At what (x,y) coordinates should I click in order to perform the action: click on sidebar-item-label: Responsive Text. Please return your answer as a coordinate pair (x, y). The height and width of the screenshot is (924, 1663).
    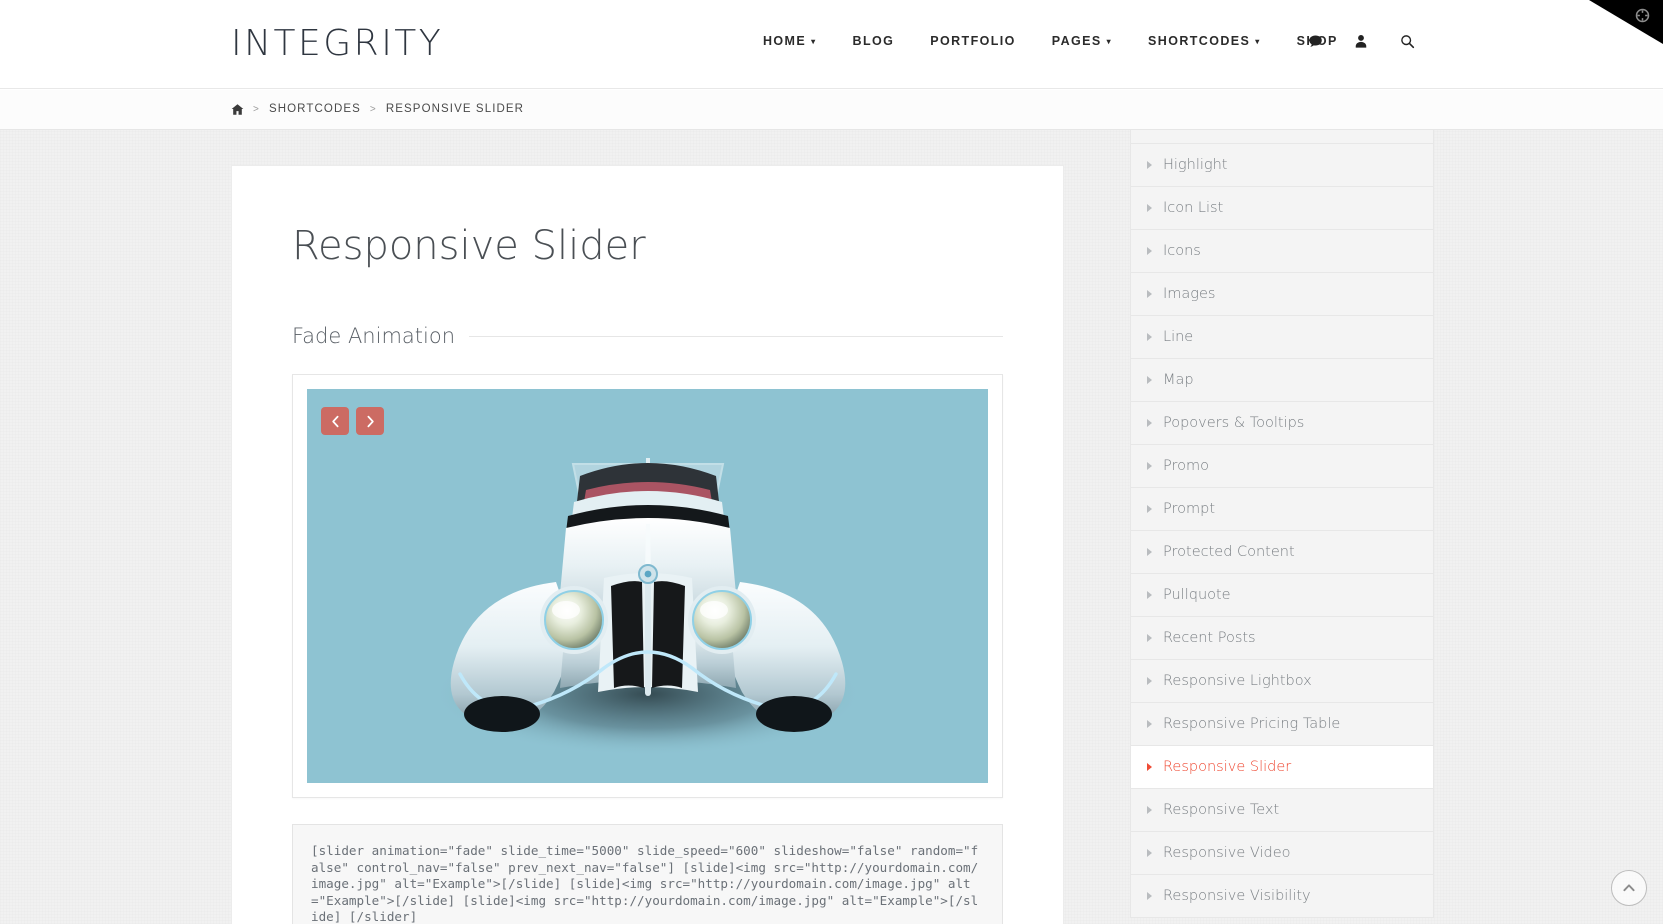
    Looking at the image, I should click on (1221, 810).